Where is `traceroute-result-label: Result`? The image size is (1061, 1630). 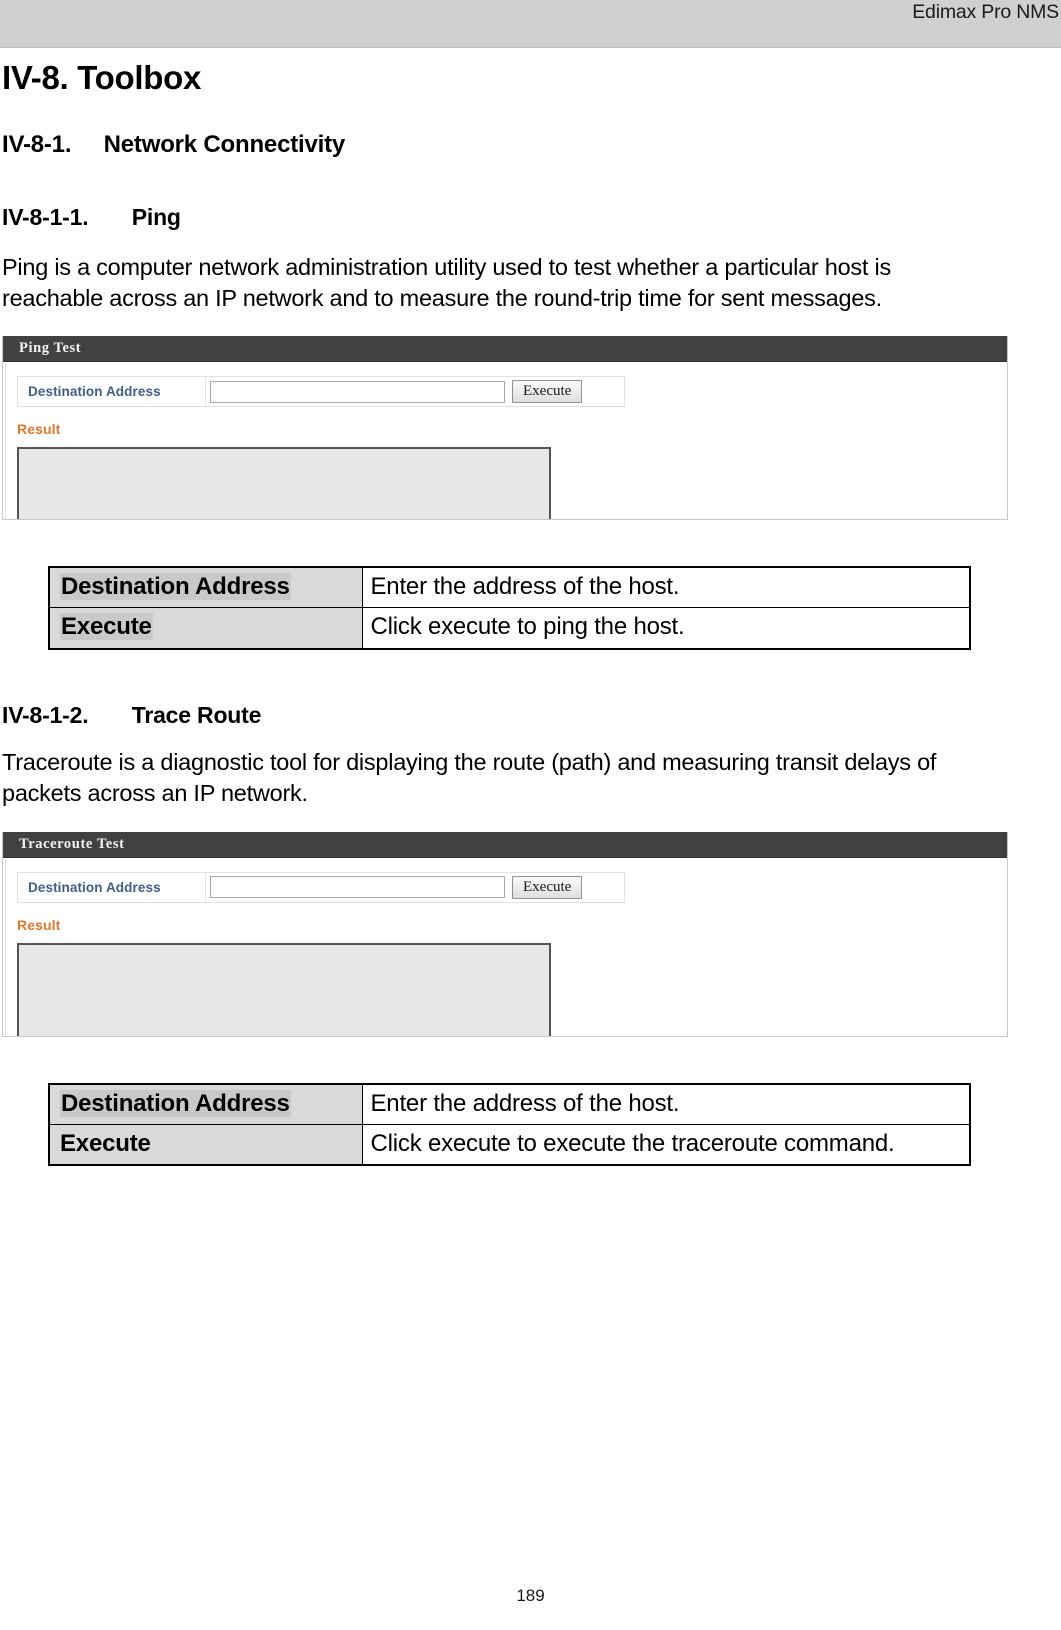 traceroute-result-label: Result is located at coordinates (39, 924).